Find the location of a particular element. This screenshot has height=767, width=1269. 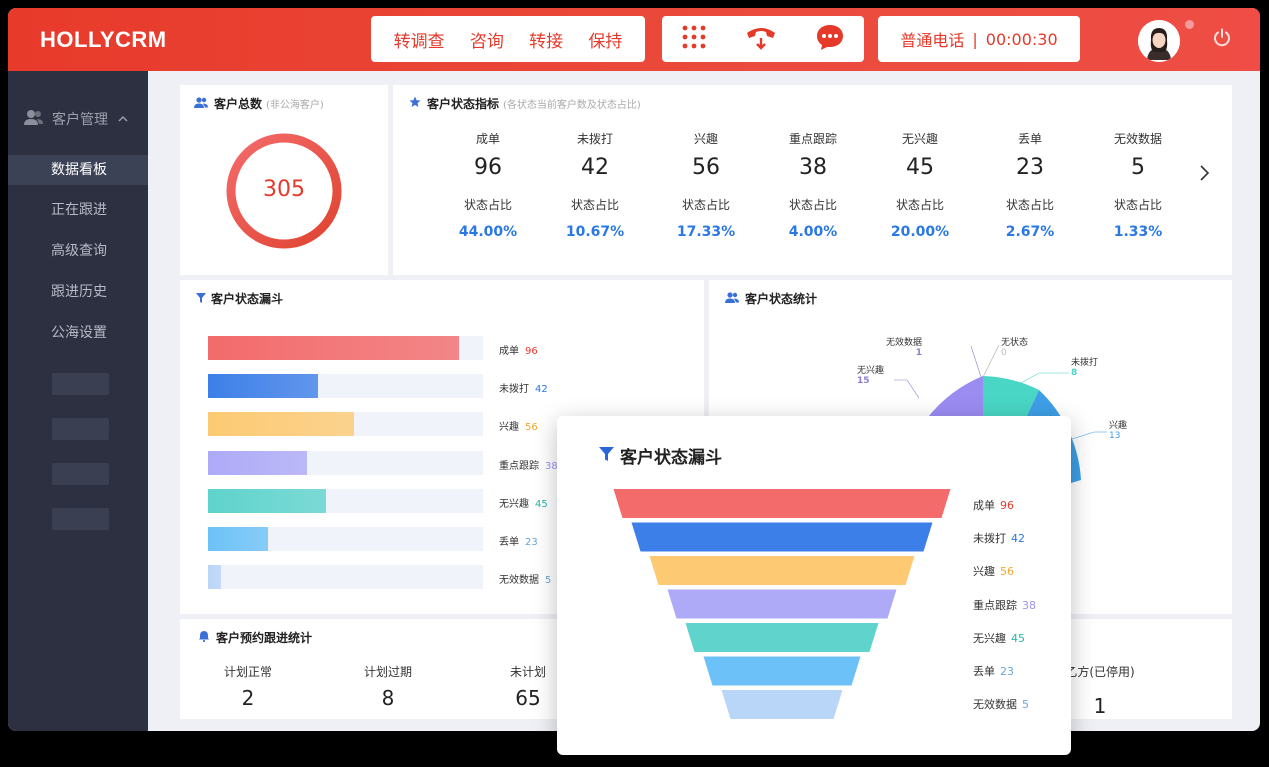

avatar is located at coordinates (1159, 41).